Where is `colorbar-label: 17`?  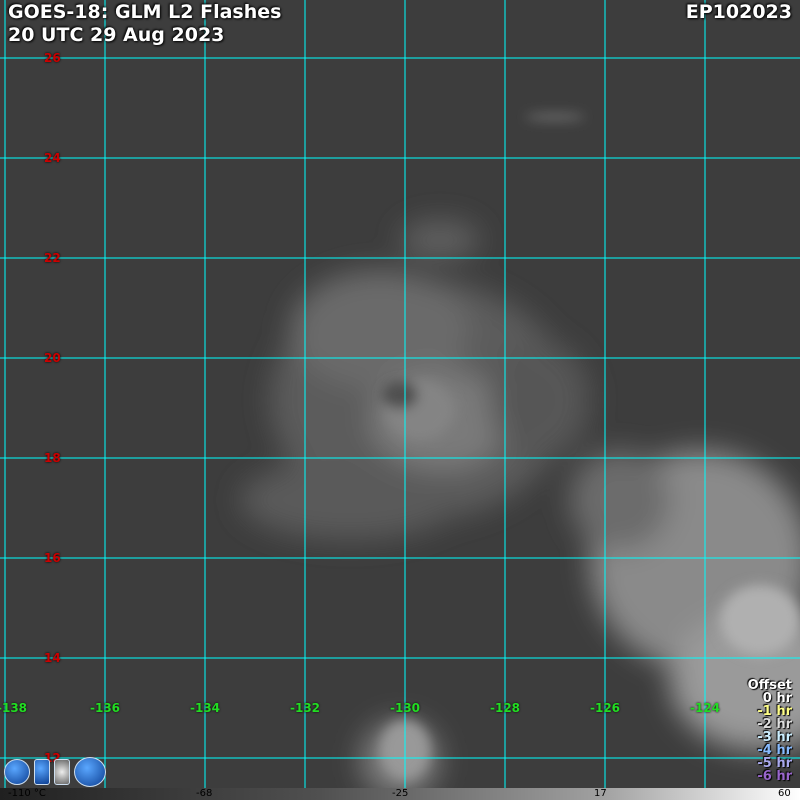 colorbar-label: 17 is located at coordinates (600, 793).